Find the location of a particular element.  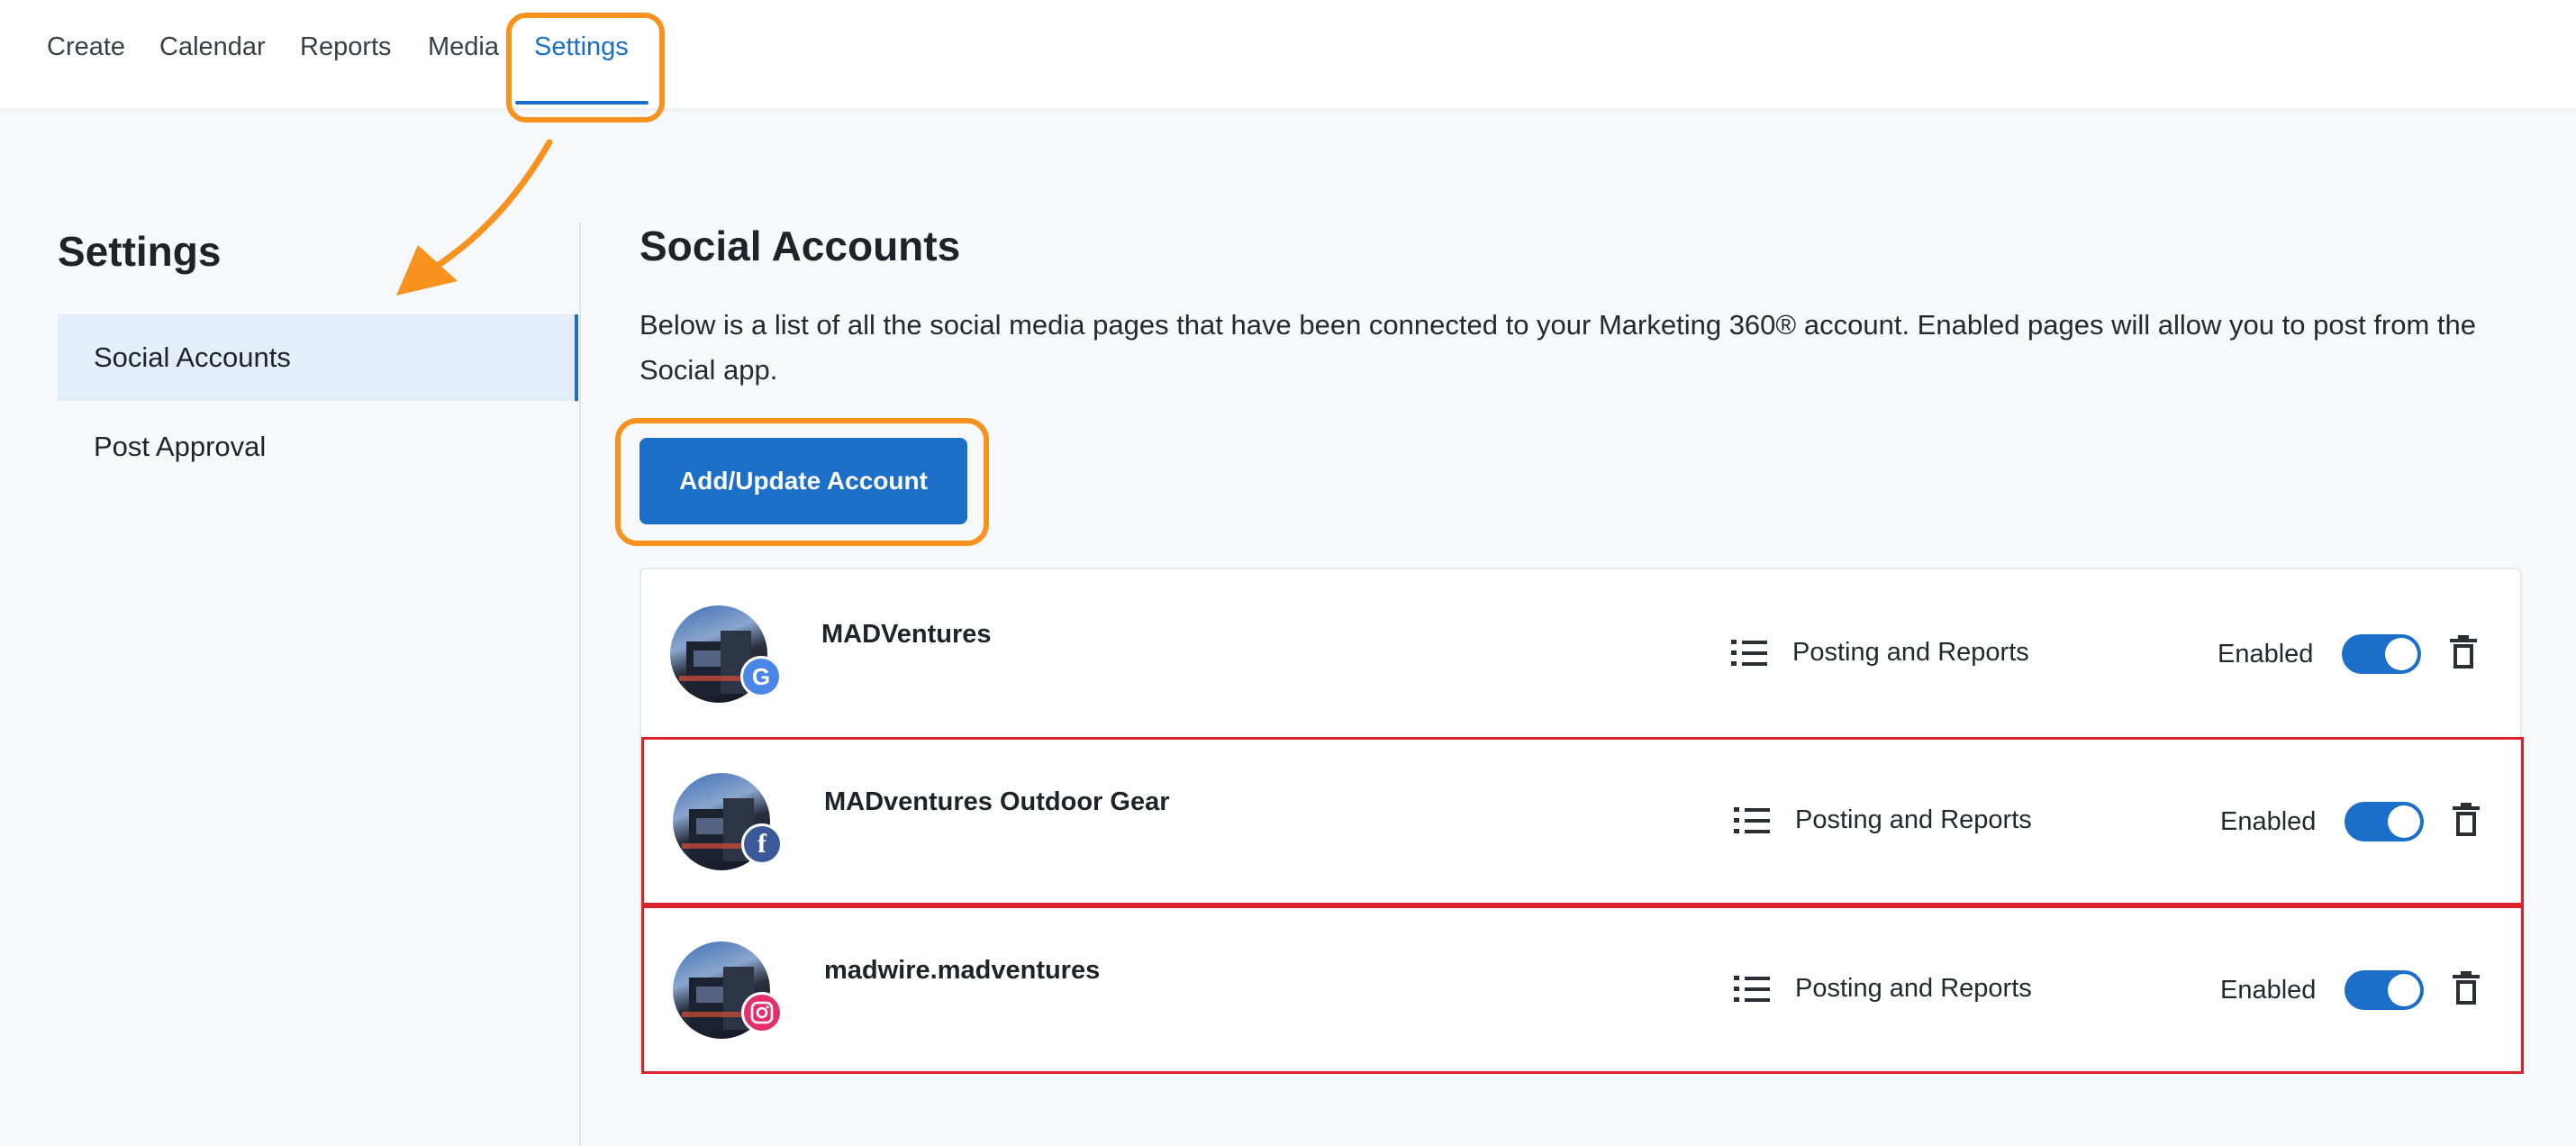

sidebar-item-label: Social Accounts is located at coordinates (192, 357).